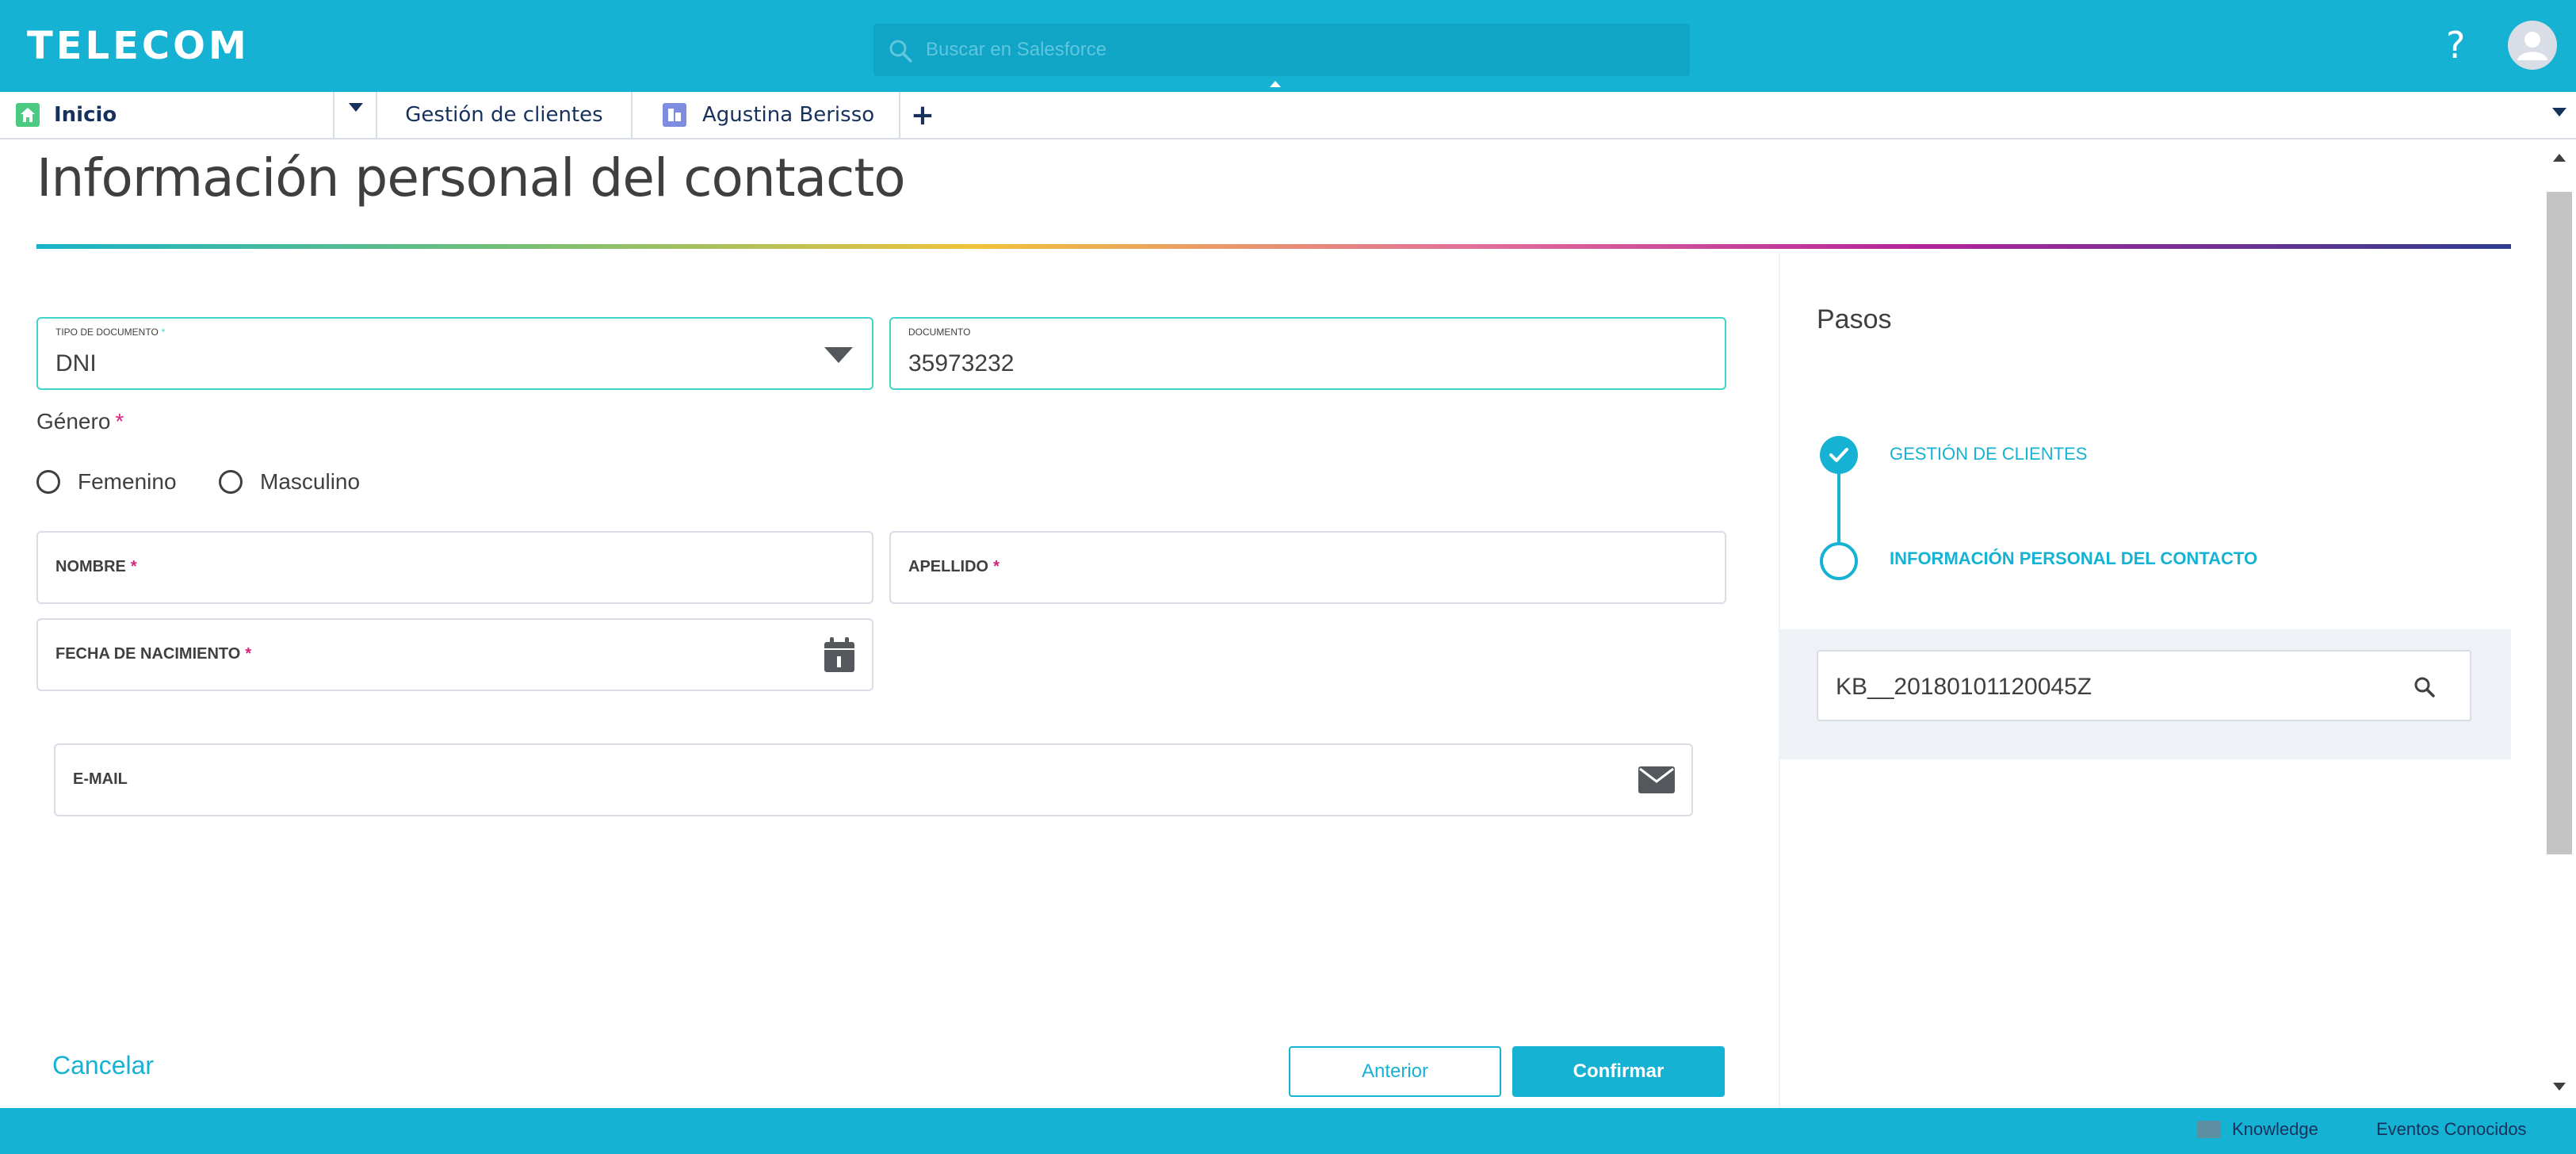  Describe the element at coordinates (1395, 1071) in the screenshot. I see `anterior-button: Anterior` at that location.